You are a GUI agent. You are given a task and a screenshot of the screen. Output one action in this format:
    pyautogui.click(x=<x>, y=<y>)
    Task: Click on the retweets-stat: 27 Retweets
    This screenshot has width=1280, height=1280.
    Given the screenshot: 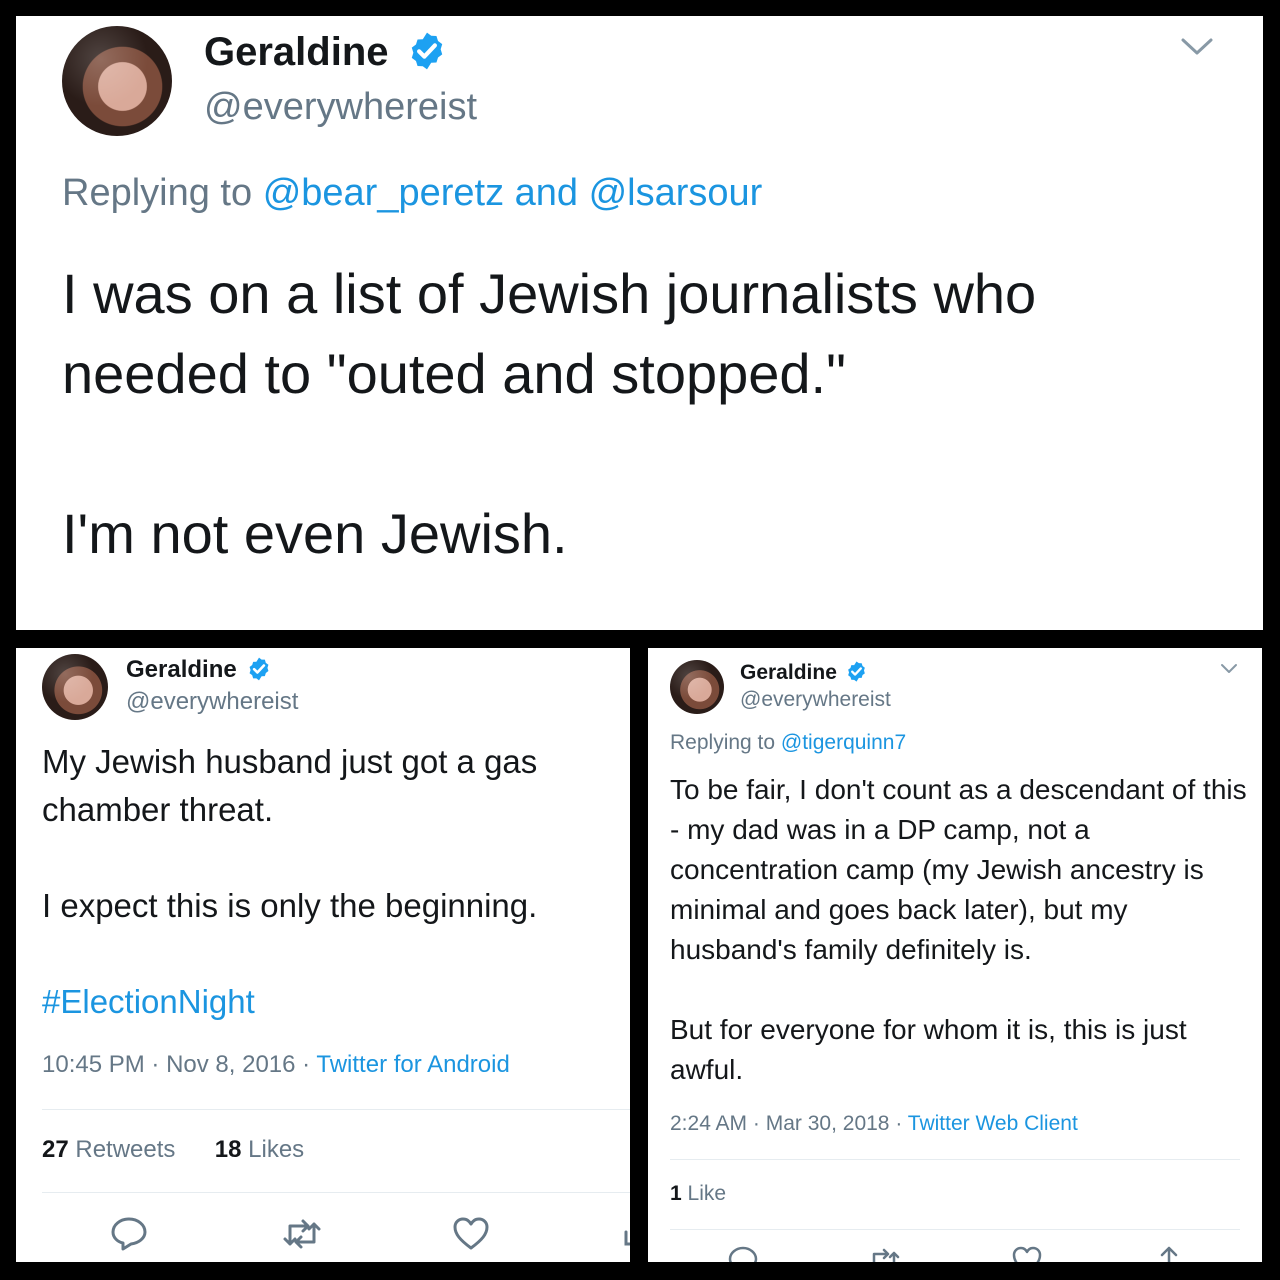 What is the action you would take?
    pyautogui.click(x=108, y=1149)
    